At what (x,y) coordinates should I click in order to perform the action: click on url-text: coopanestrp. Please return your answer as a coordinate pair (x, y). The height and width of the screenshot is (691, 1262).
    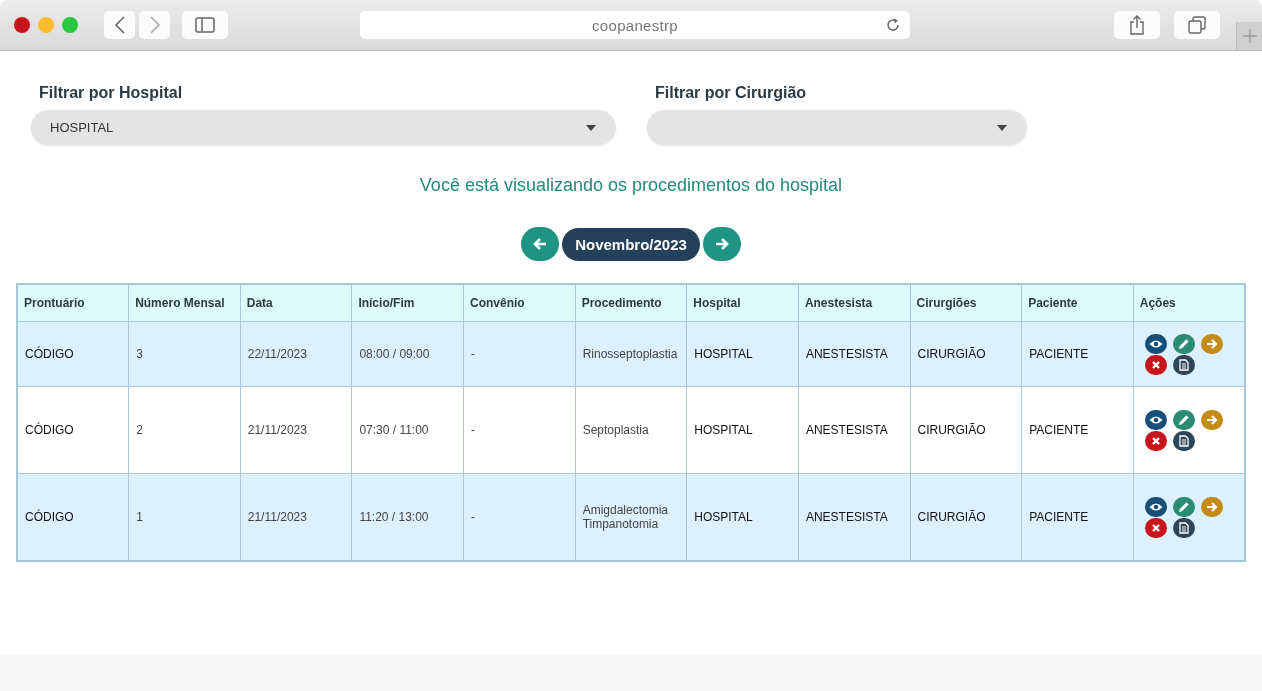
    Looking at the image, I should click on (635, 25).